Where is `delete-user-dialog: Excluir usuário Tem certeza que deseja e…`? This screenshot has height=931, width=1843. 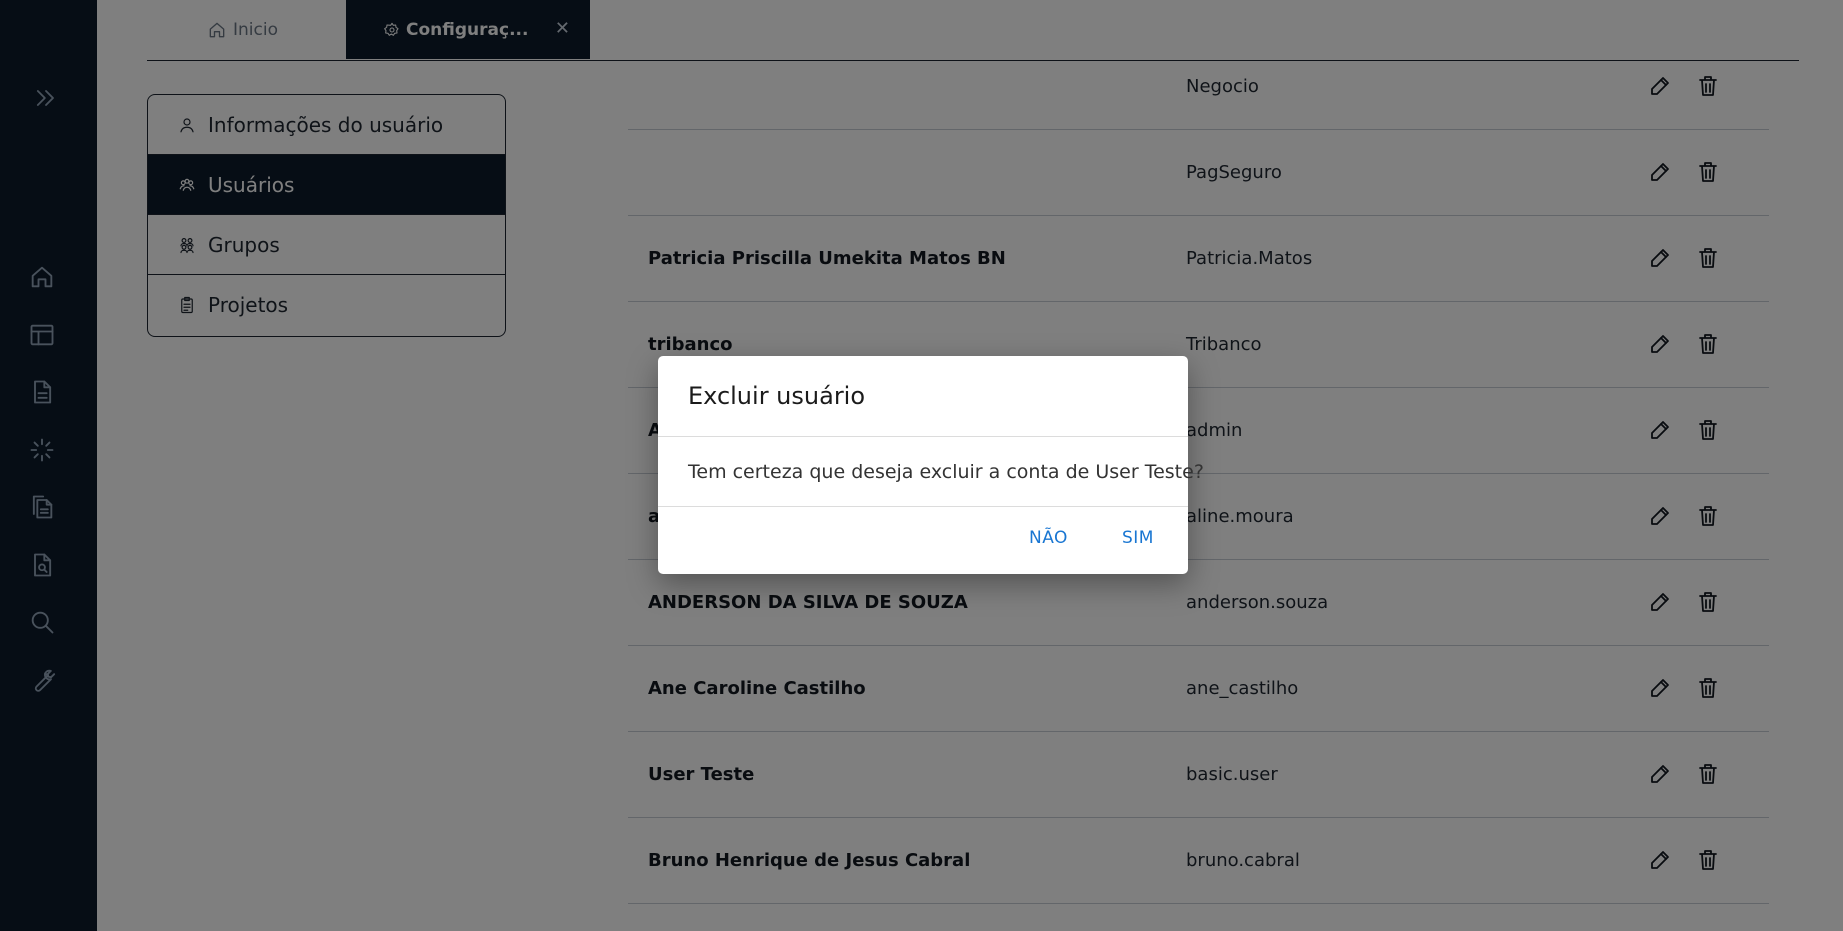
delete-user-dialog: Excluir usuário Tem certeza que deseja e… is located at coordinates (931, 465).